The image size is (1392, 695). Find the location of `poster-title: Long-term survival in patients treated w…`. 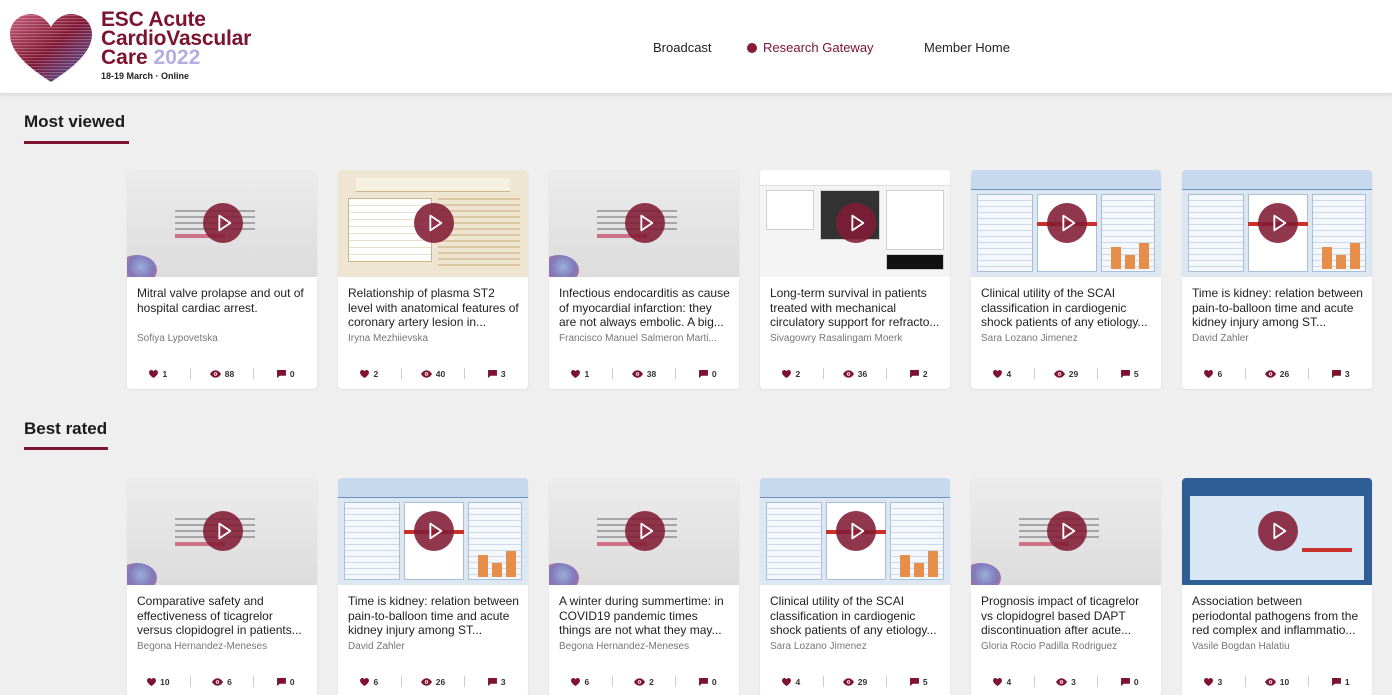

poster-title: Long-term survival in patients treated w… is located at coordinates (856, 308).